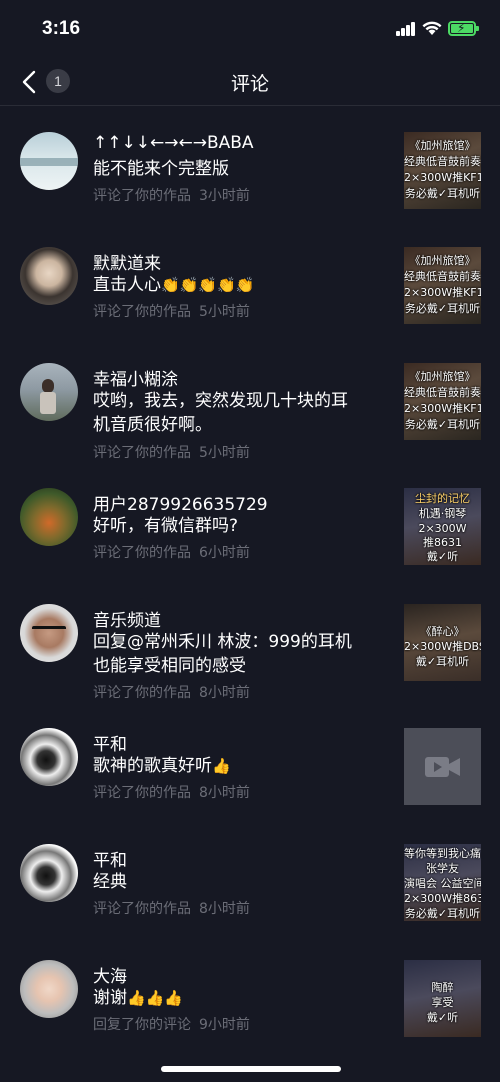  I want to click on nav-bar: 1 评论, so click(250, 83).